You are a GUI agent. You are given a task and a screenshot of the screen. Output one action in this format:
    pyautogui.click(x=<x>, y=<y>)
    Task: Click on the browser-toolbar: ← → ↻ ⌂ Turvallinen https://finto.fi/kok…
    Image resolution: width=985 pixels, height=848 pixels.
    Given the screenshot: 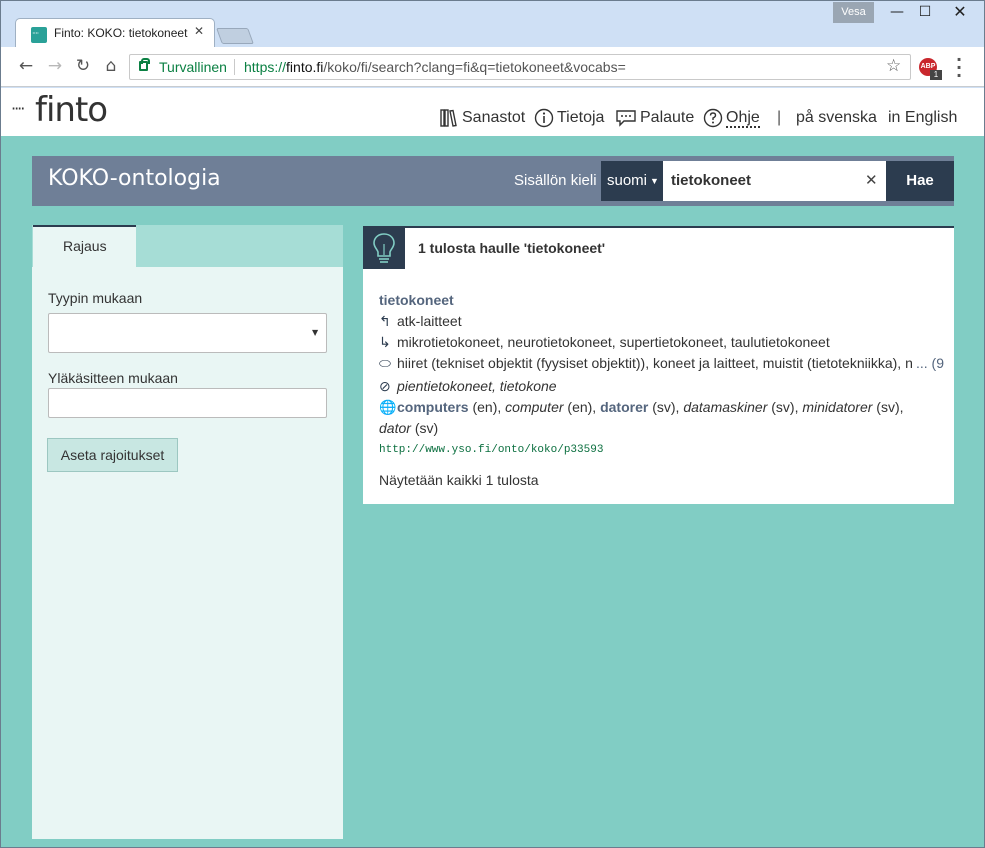 What is the action you would take?
    pyautogui.click(x=492, y=67)
    